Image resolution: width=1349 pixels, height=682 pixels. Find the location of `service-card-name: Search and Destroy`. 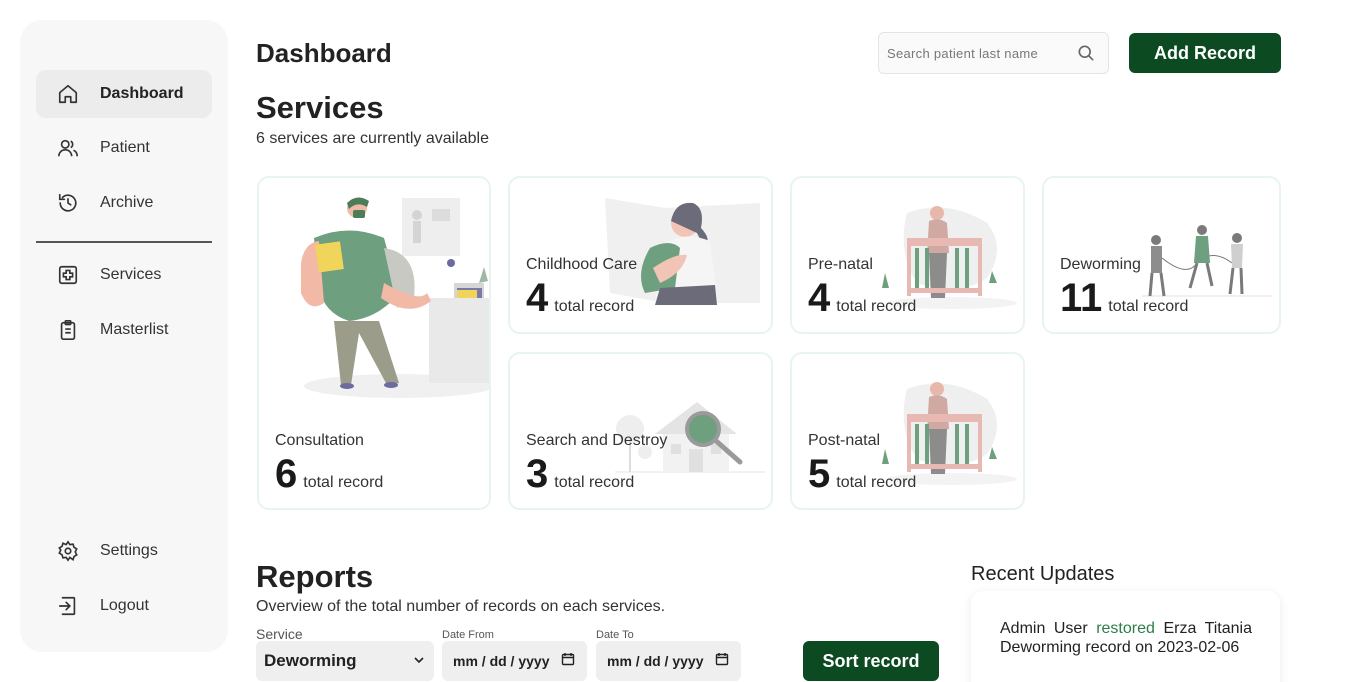

service-card-name: Search and Destroy is located at coordinates (597, 440).